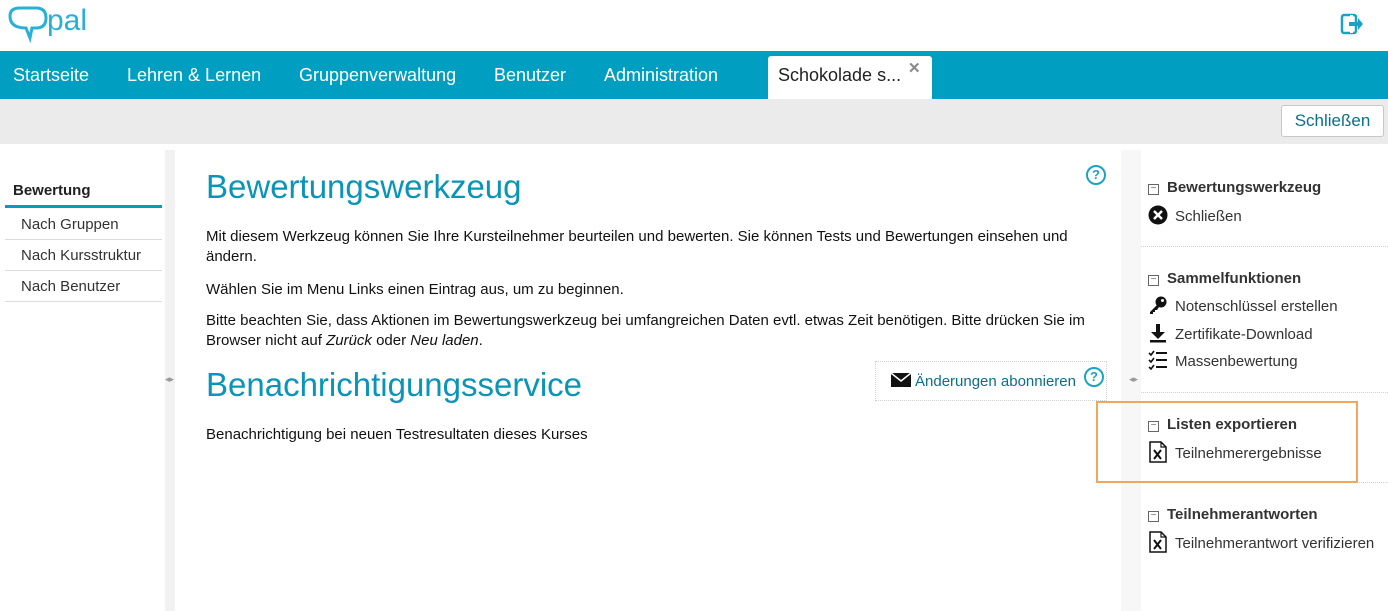 The image size is (1388, 611). Describe the element at coordinates (661, 75) in the screenshot. I see `nav-administration: Administration` at that location.